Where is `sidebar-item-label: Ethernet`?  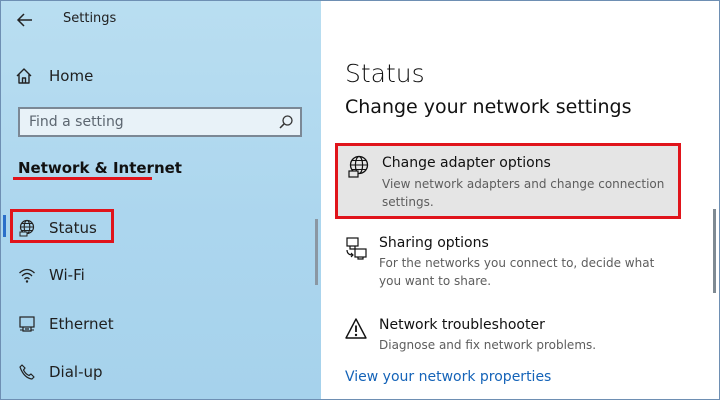
sidebar-item-label: Ethernet is located at coordinates (81, 324).